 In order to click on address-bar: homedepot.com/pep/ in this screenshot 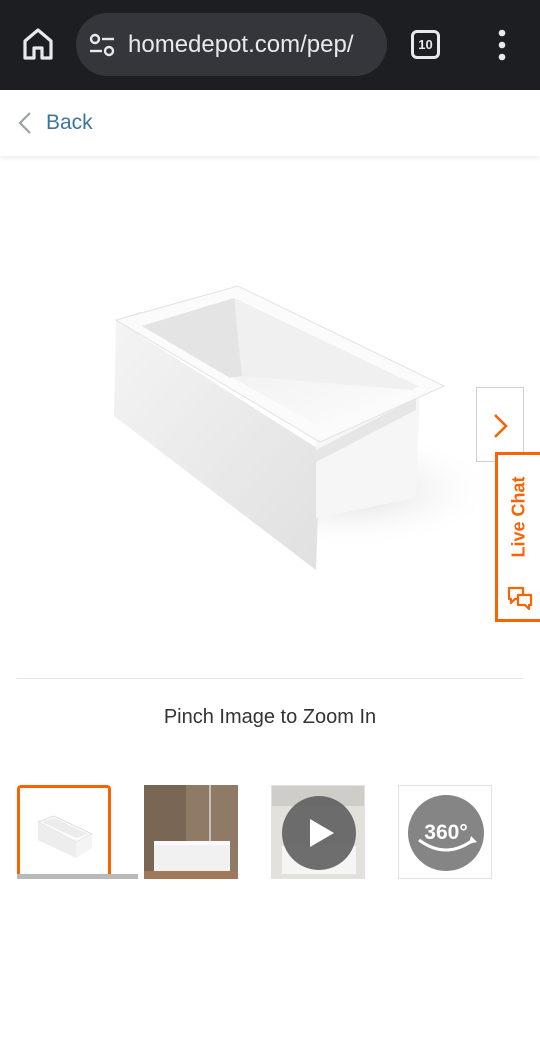, I will do `click(231, 44)`.